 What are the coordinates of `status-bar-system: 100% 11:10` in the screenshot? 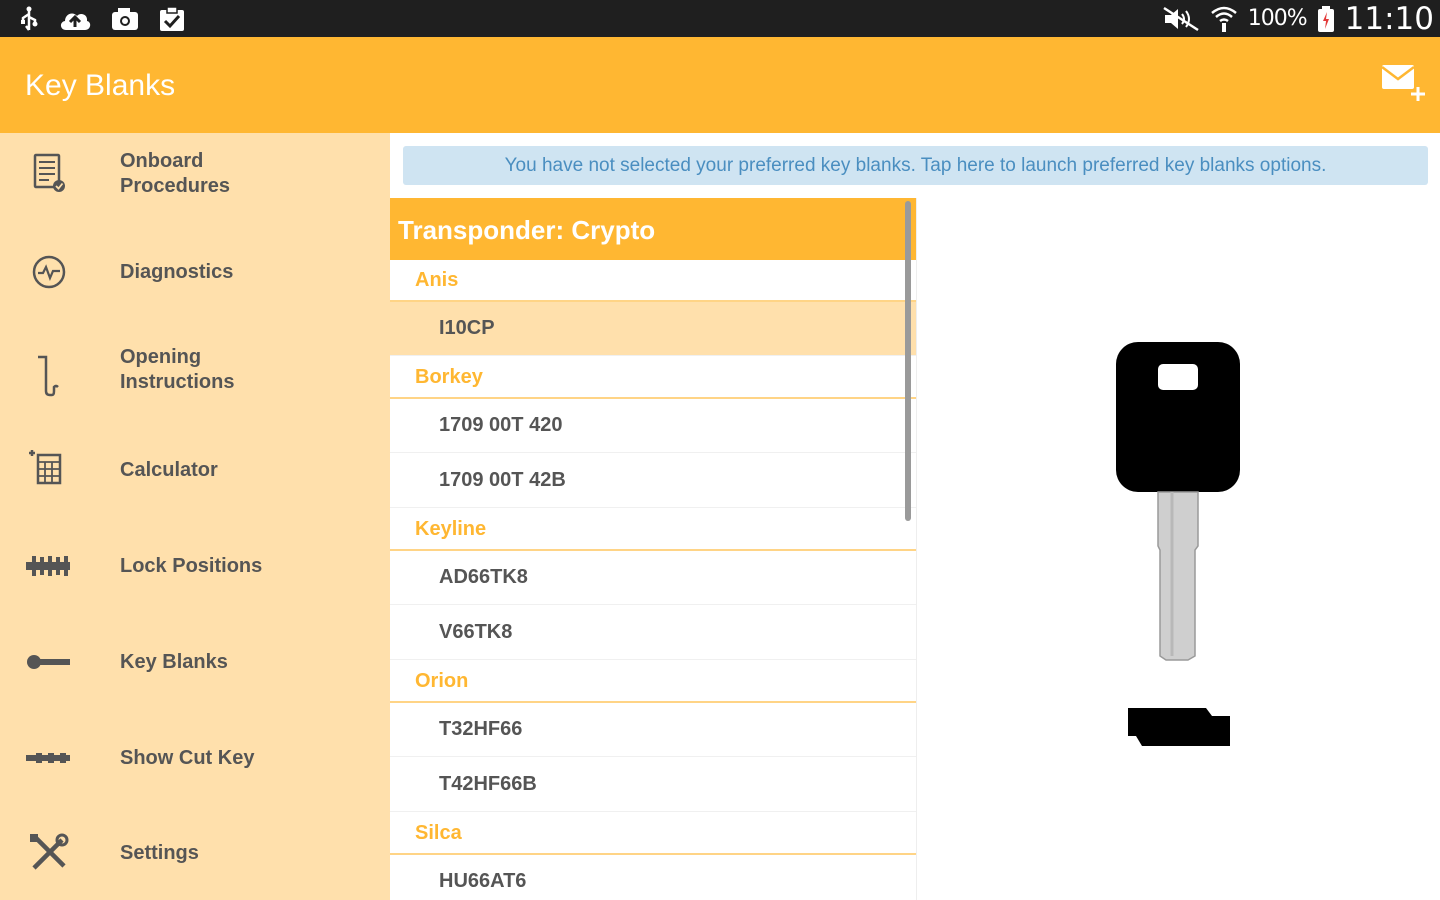 It's located at (1298, 18).